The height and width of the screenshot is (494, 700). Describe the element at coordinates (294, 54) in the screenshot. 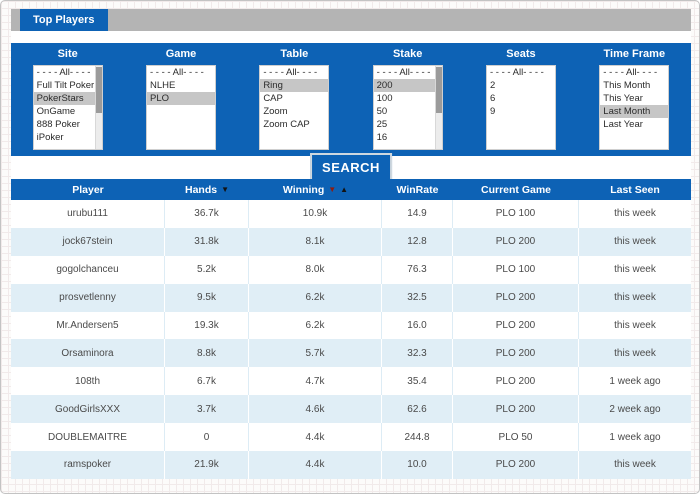

I see `filter-label: Table` at that location.